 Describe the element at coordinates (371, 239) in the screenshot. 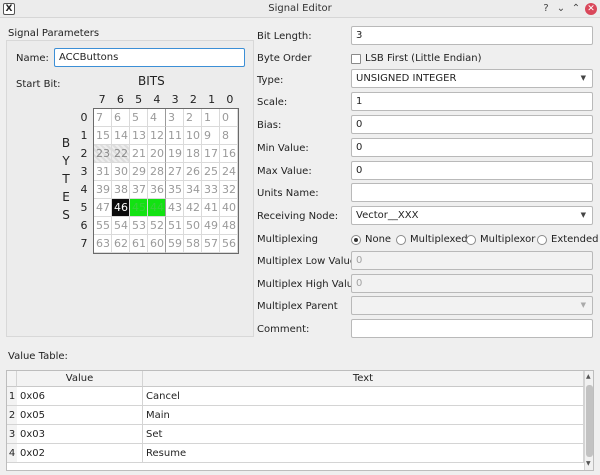

I see `mux-radio-none: None` at that location.